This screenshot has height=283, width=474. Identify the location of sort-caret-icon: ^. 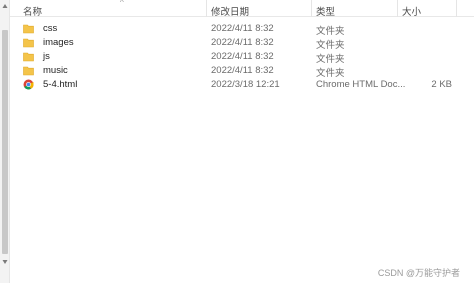
(122, 3).